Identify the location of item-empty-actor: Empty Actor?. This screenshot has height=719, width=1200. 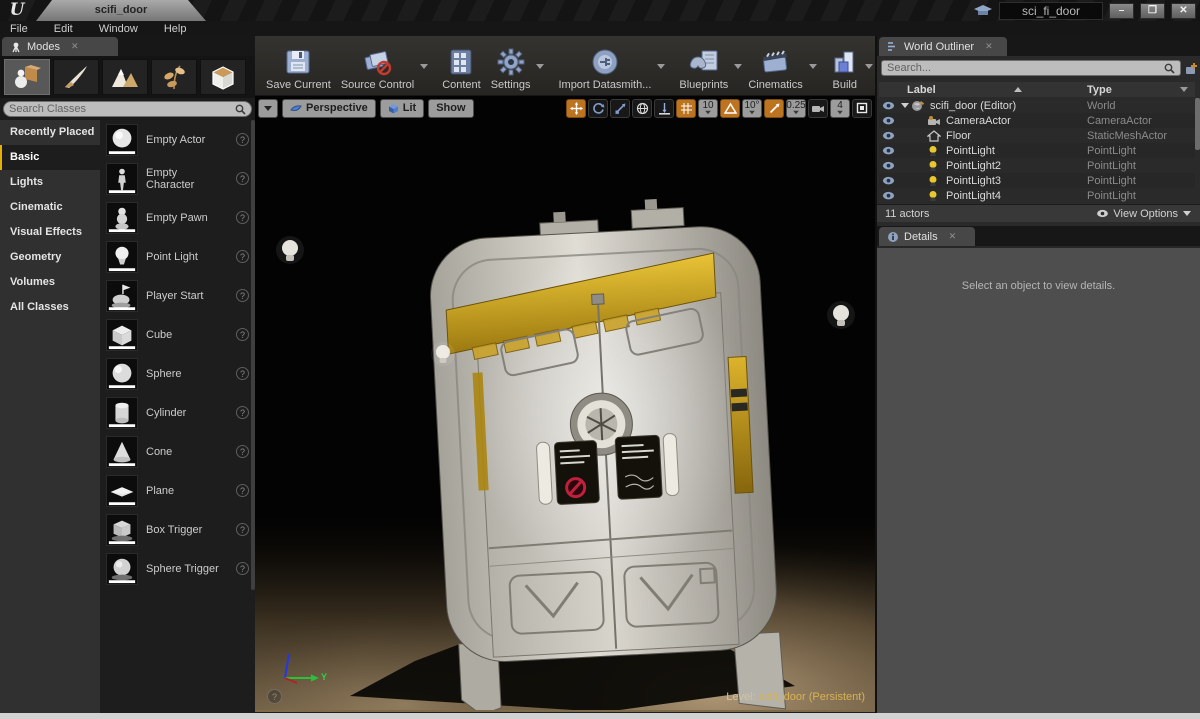
(177, 139).